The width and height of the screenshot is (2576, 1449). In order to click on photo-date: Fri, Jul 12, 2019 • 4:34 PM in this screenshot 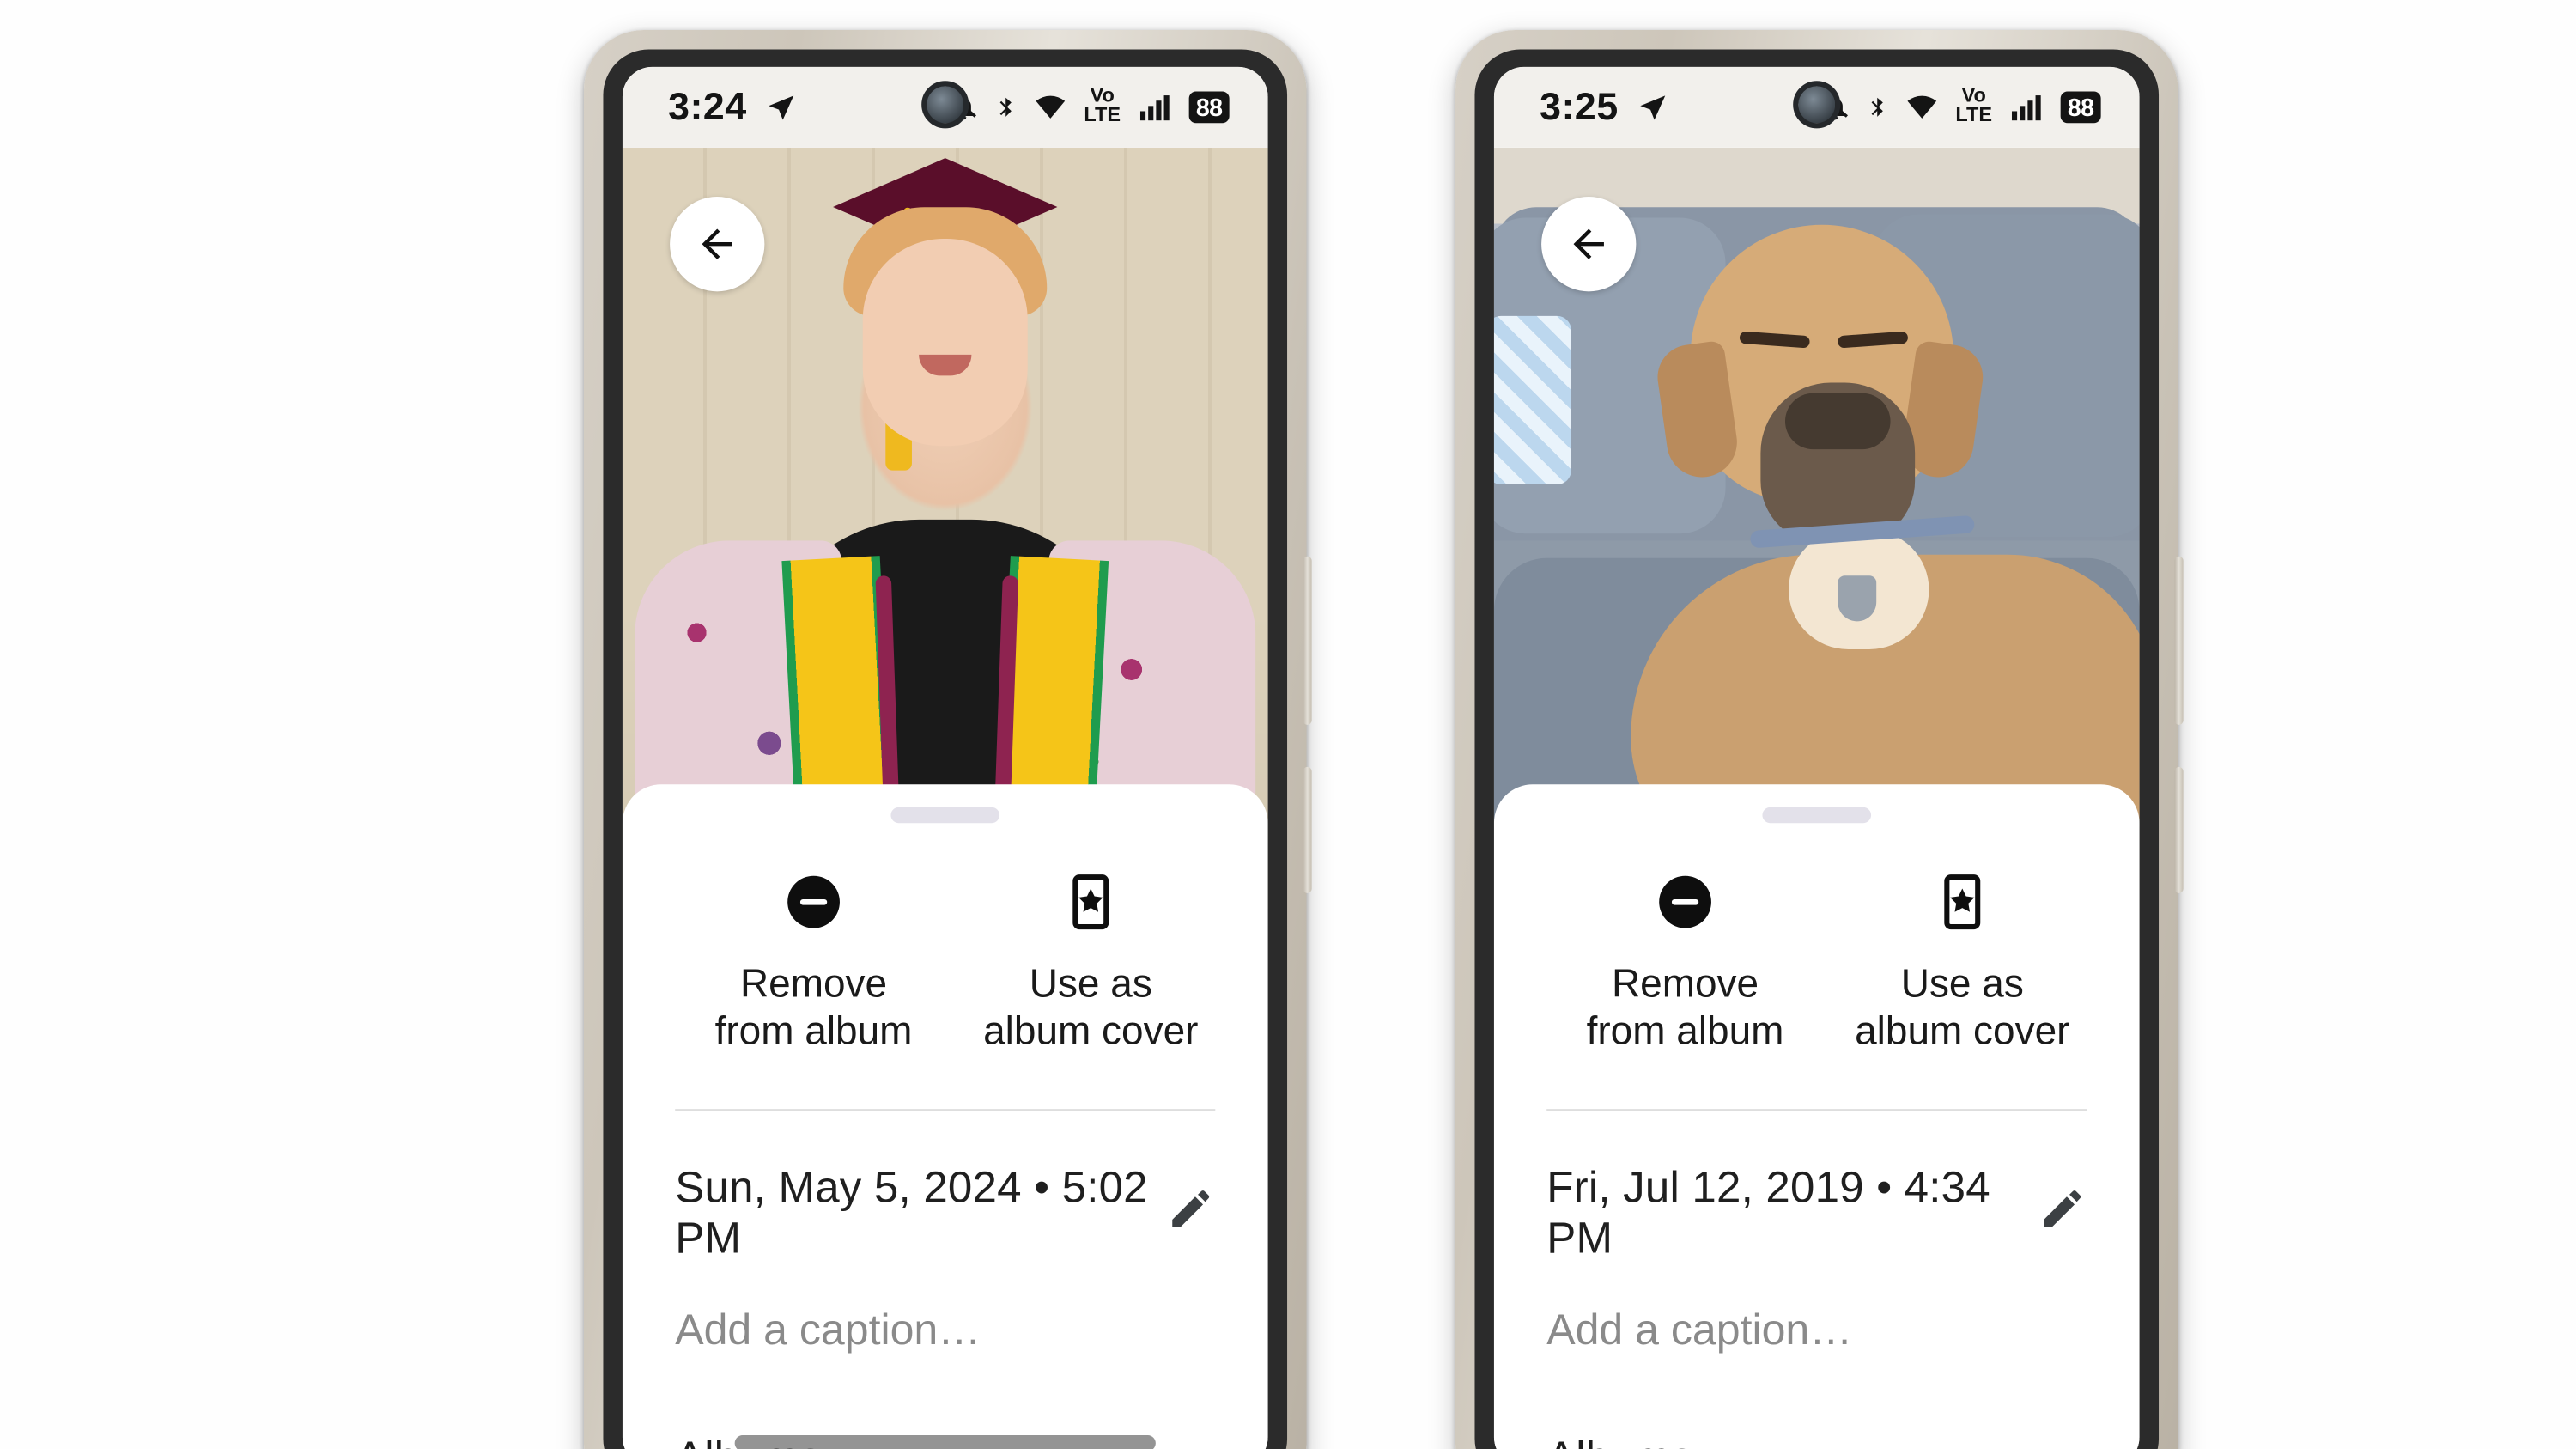, I will do `click(1769, 1212)`.